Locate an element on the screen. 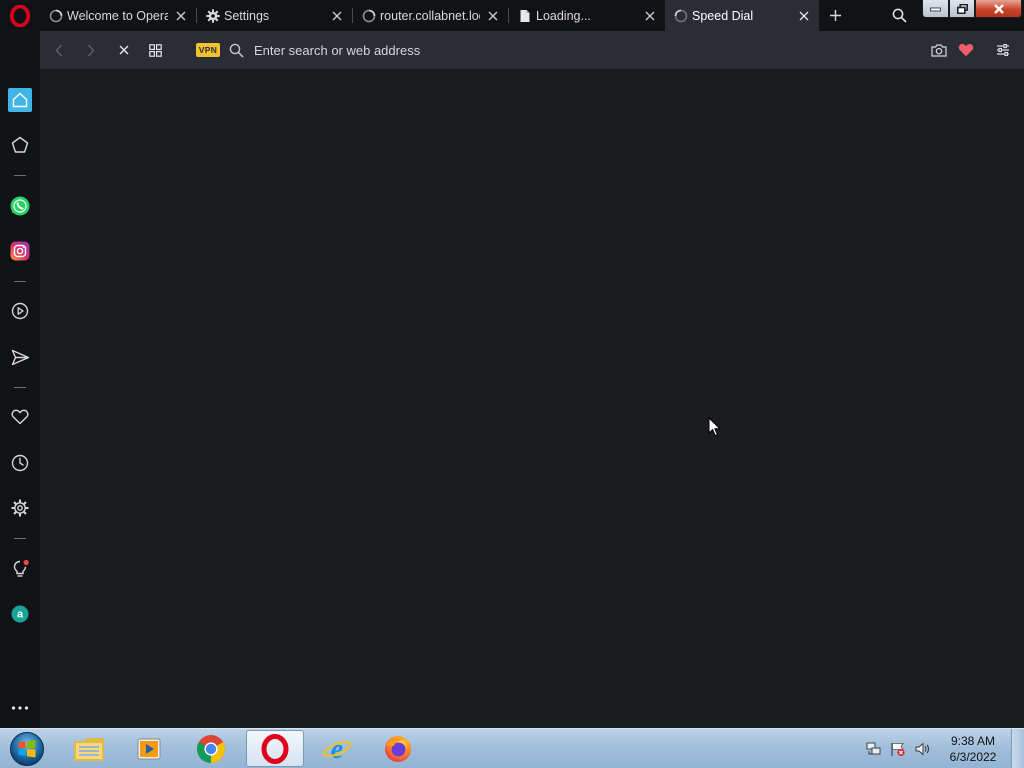  taskbar-internet-explorer: e is located at coordinates (337, 748).